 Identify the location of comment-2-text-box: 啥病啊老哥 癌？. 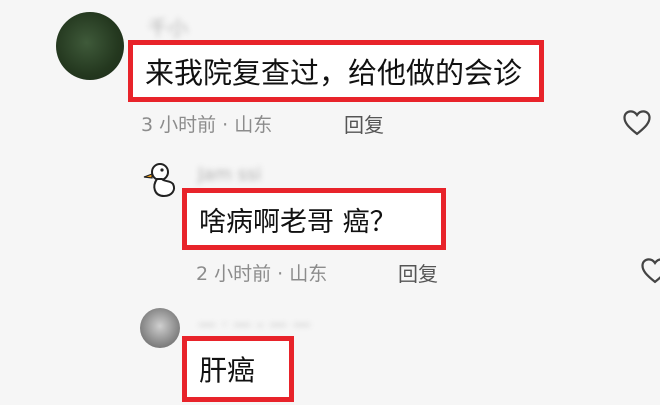
(314, 219).